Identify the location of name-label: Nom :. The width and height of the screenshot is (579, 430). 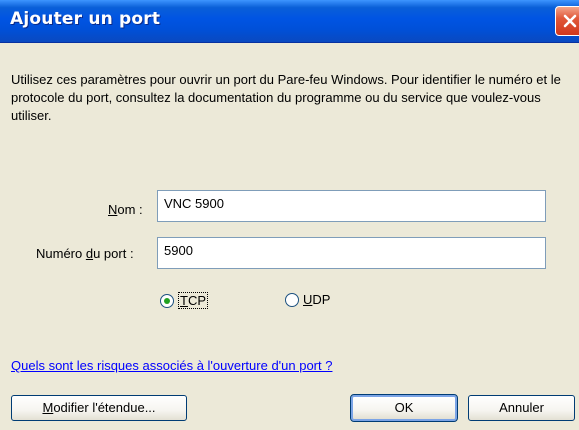
(125, 209).